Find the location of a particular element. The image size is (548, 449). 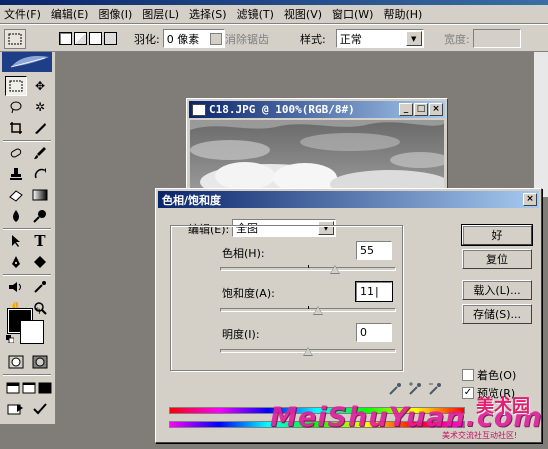

watermark-subtitle: 美术交流社互动社区! is located at coordinates (480, 435).